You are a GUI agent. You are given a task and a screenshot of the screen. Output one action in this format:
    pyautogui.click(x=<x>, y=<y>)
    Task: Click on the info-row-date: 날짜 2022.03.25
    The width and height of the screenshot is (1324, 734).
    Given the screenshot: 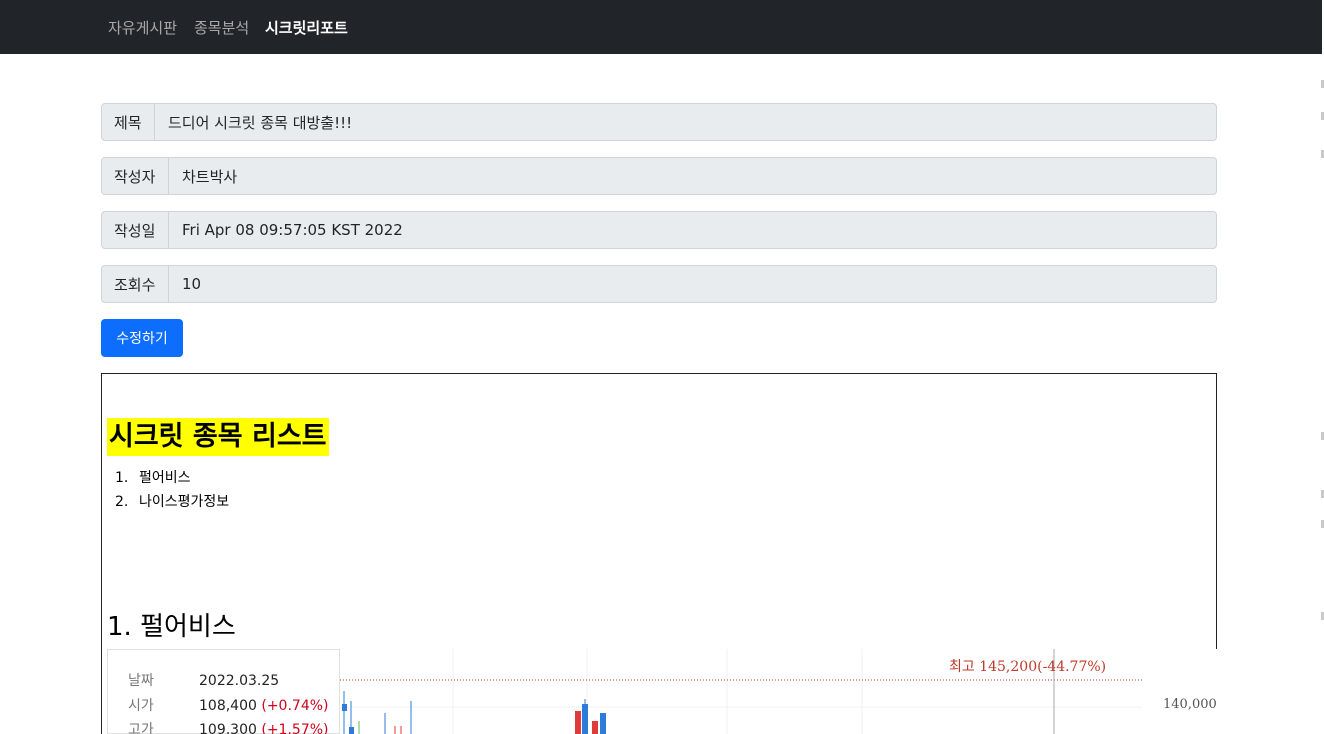 What is the action you would take?
    pyautogui.click(x=203, y=681)
    